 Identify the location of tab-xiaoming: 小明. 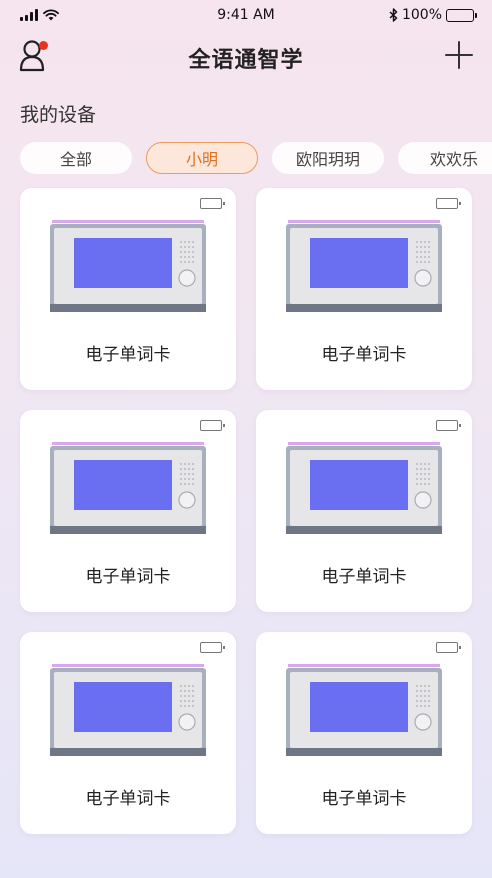
(202, 158).